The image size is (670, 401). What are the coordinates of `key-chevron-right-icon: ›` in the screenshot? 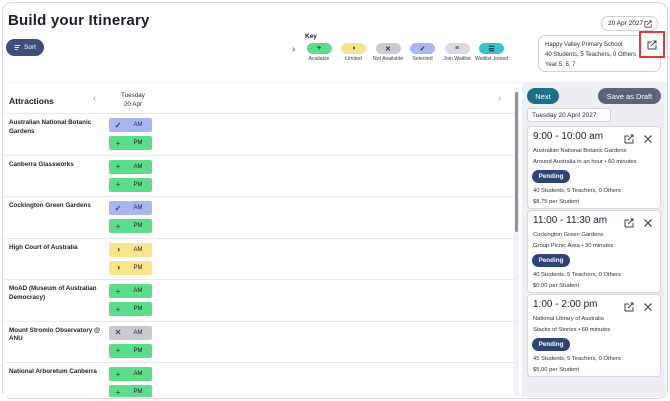 It's located at (293, 49).